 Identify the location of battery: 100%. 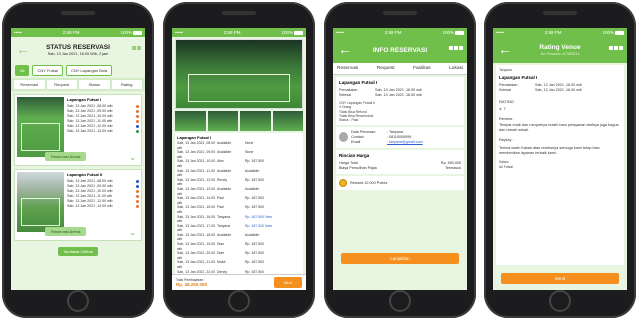
(453, 32).